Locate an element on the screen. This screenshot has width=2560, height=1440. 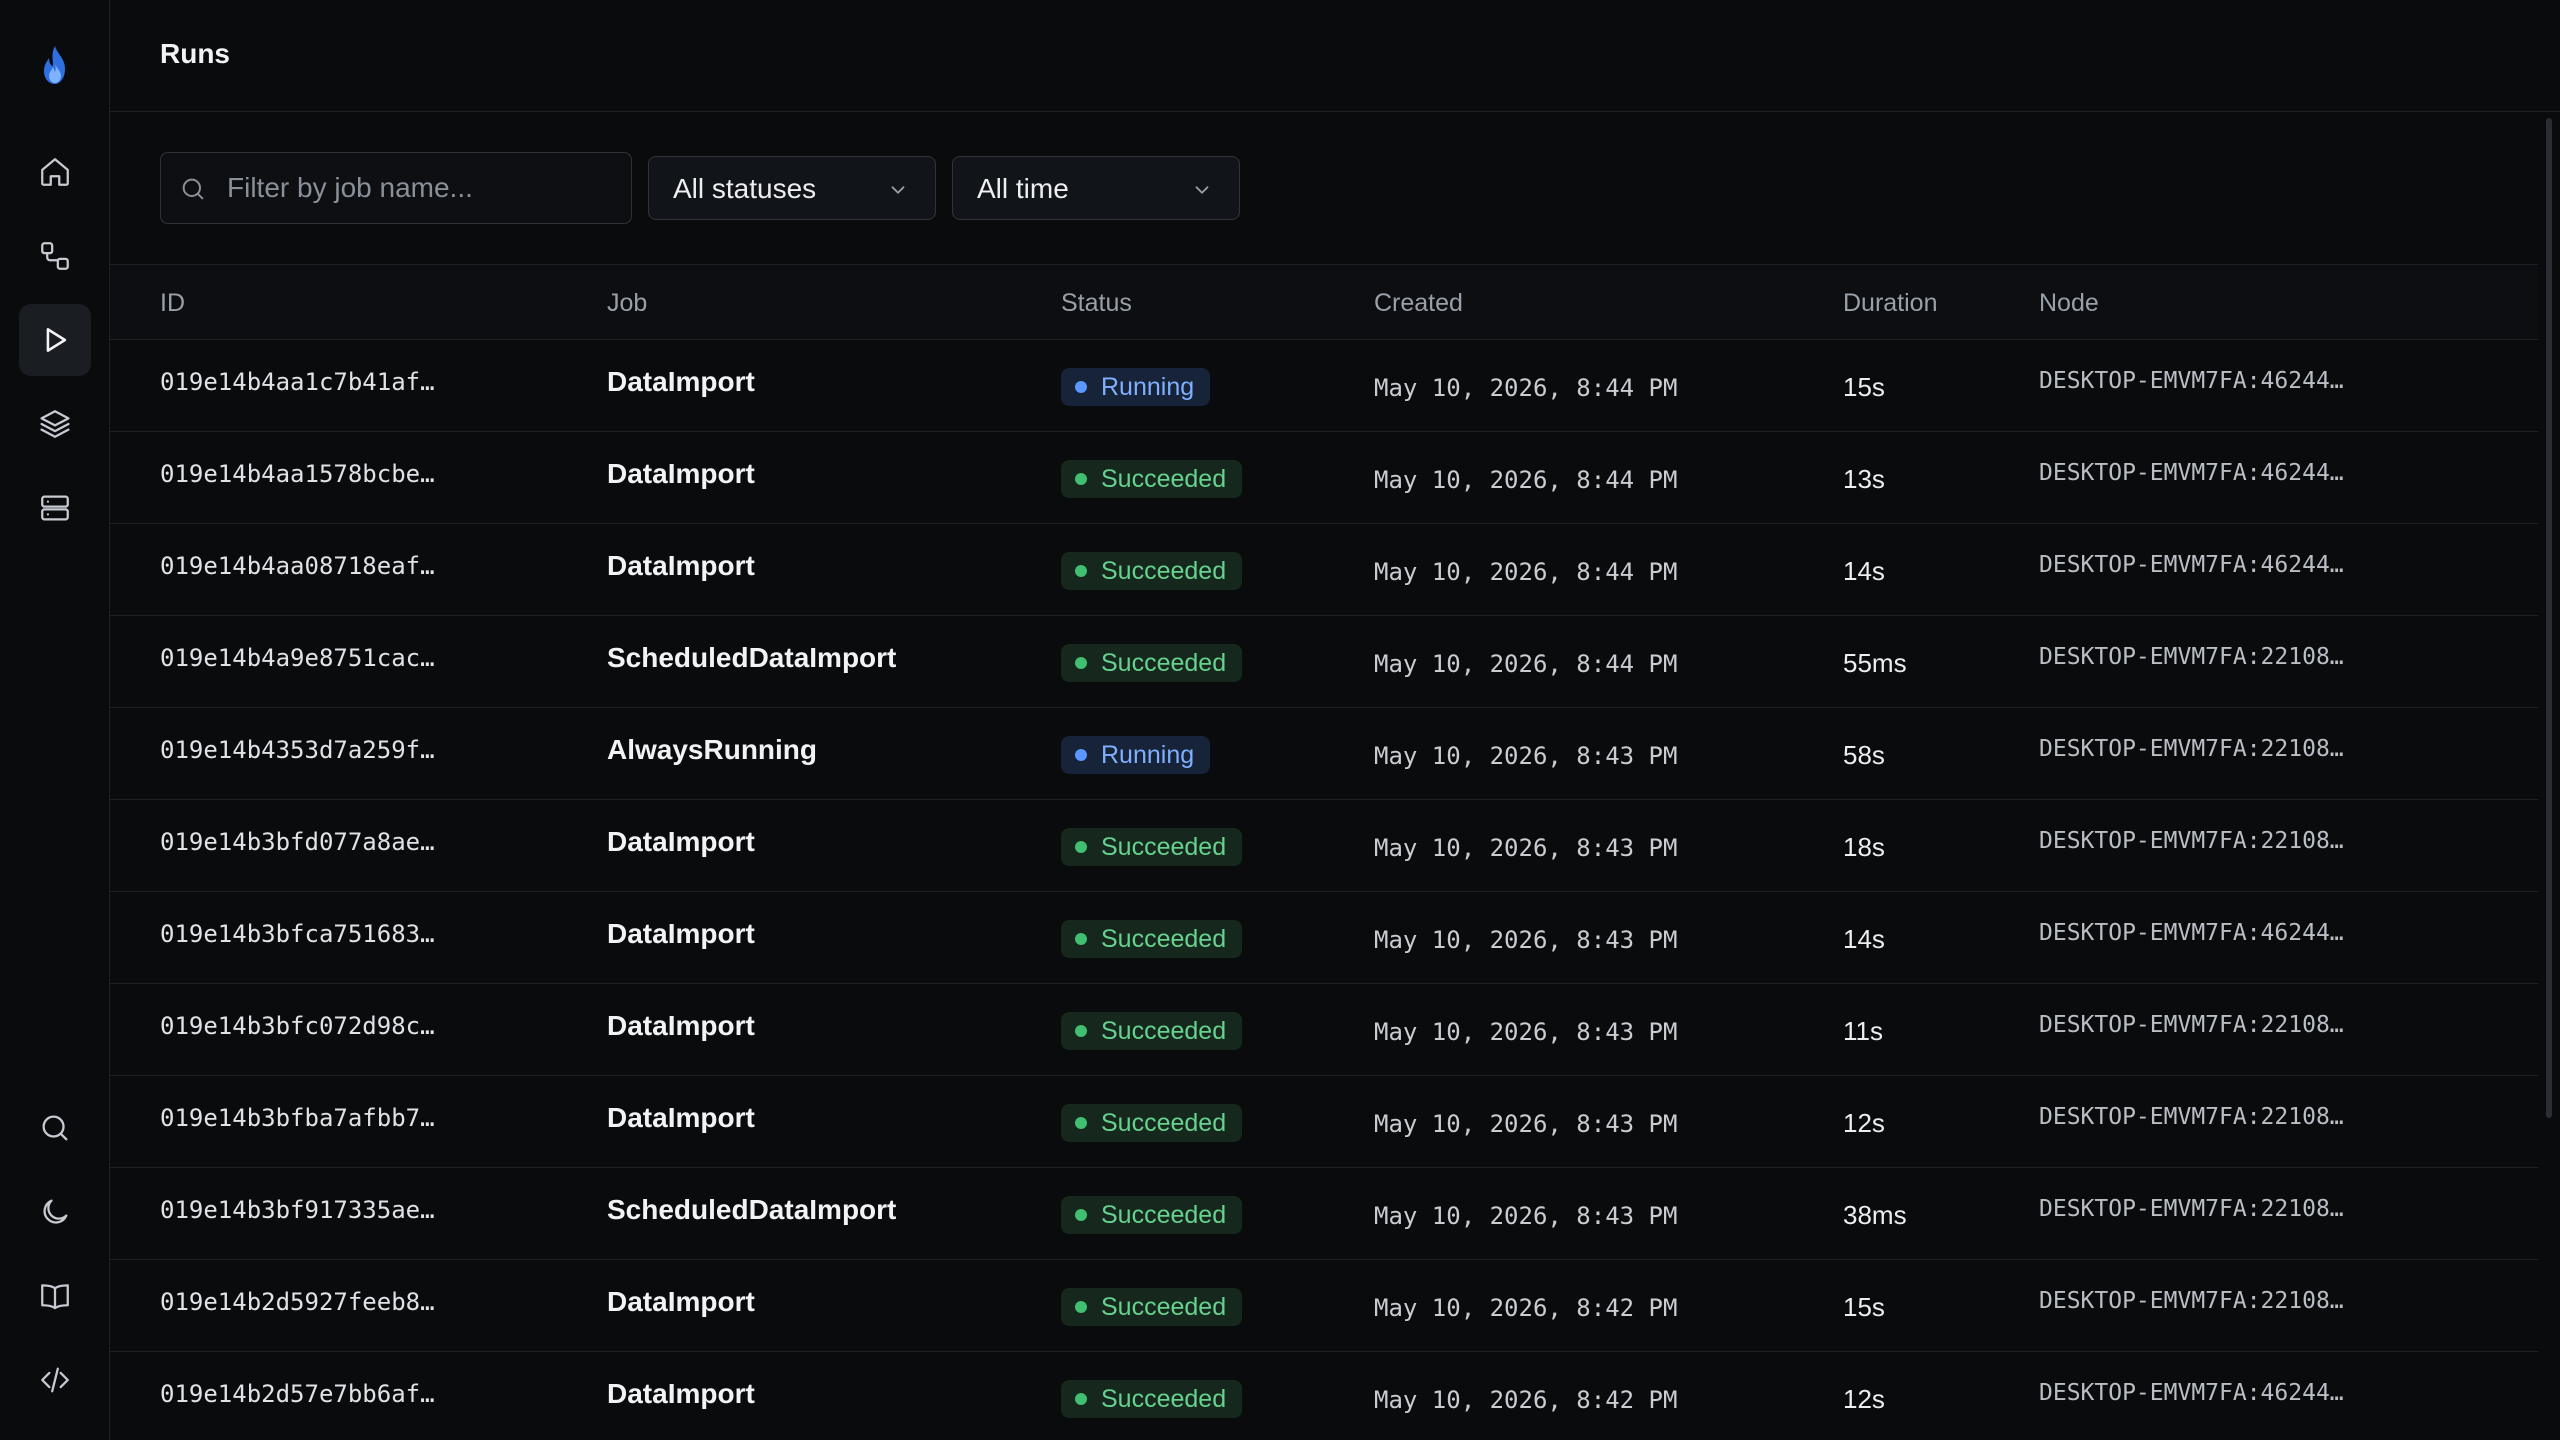
sidebar-item-layers is located at coordinates (55, 424).